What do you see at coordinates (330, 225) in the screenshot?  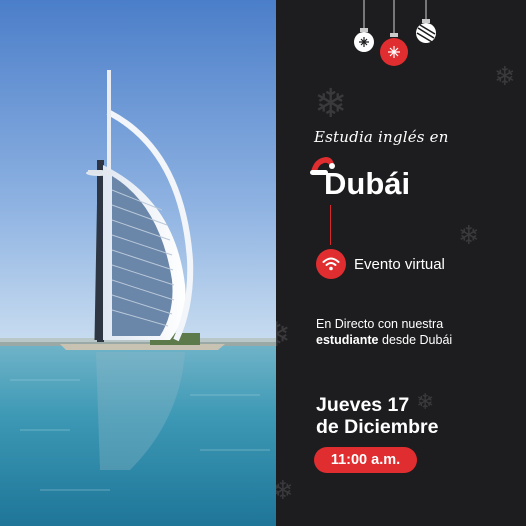 I see `divider-line` at bounding box center [330, 225].